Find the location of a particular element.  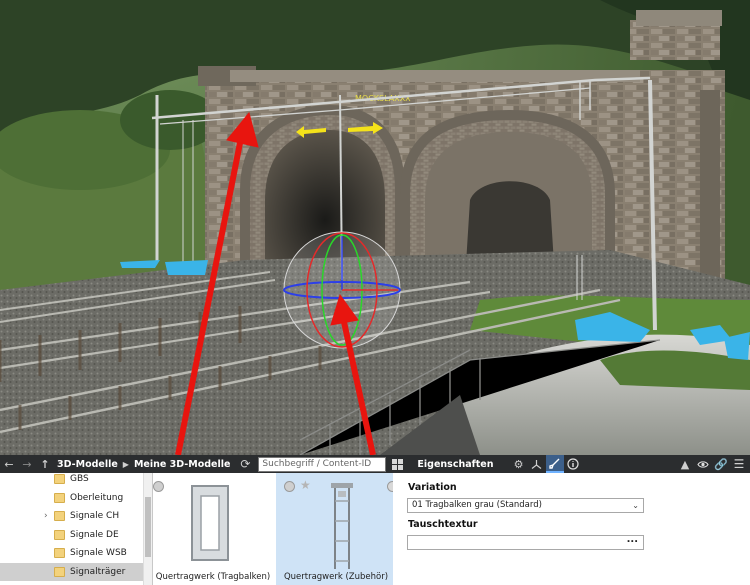

expand-chevron-icon: › is located at coordinates (46, 516).